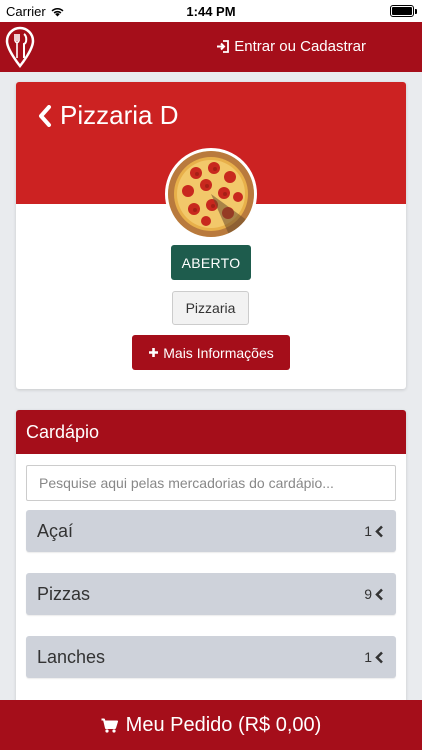  What do you see at coordinates (154, 352) in the screenshot?
I see `plus-icon` at bounding box center [154, 352].